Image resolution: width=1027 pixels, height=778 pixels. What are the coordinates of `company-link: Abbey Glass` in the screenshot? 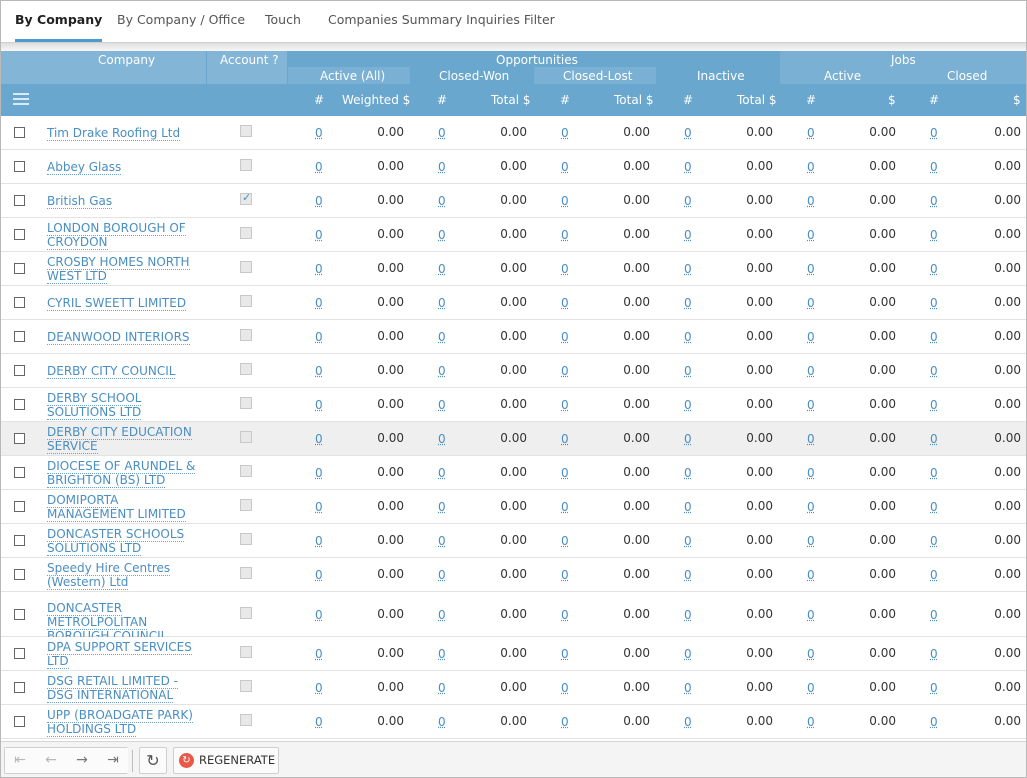 It's located at (84, 167).